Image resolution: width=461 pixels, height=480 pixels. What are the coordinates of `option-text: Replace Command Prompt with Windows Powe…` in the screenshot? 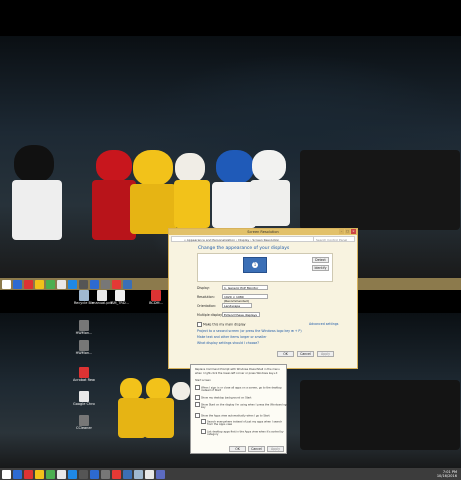 It's located at (237, 369).